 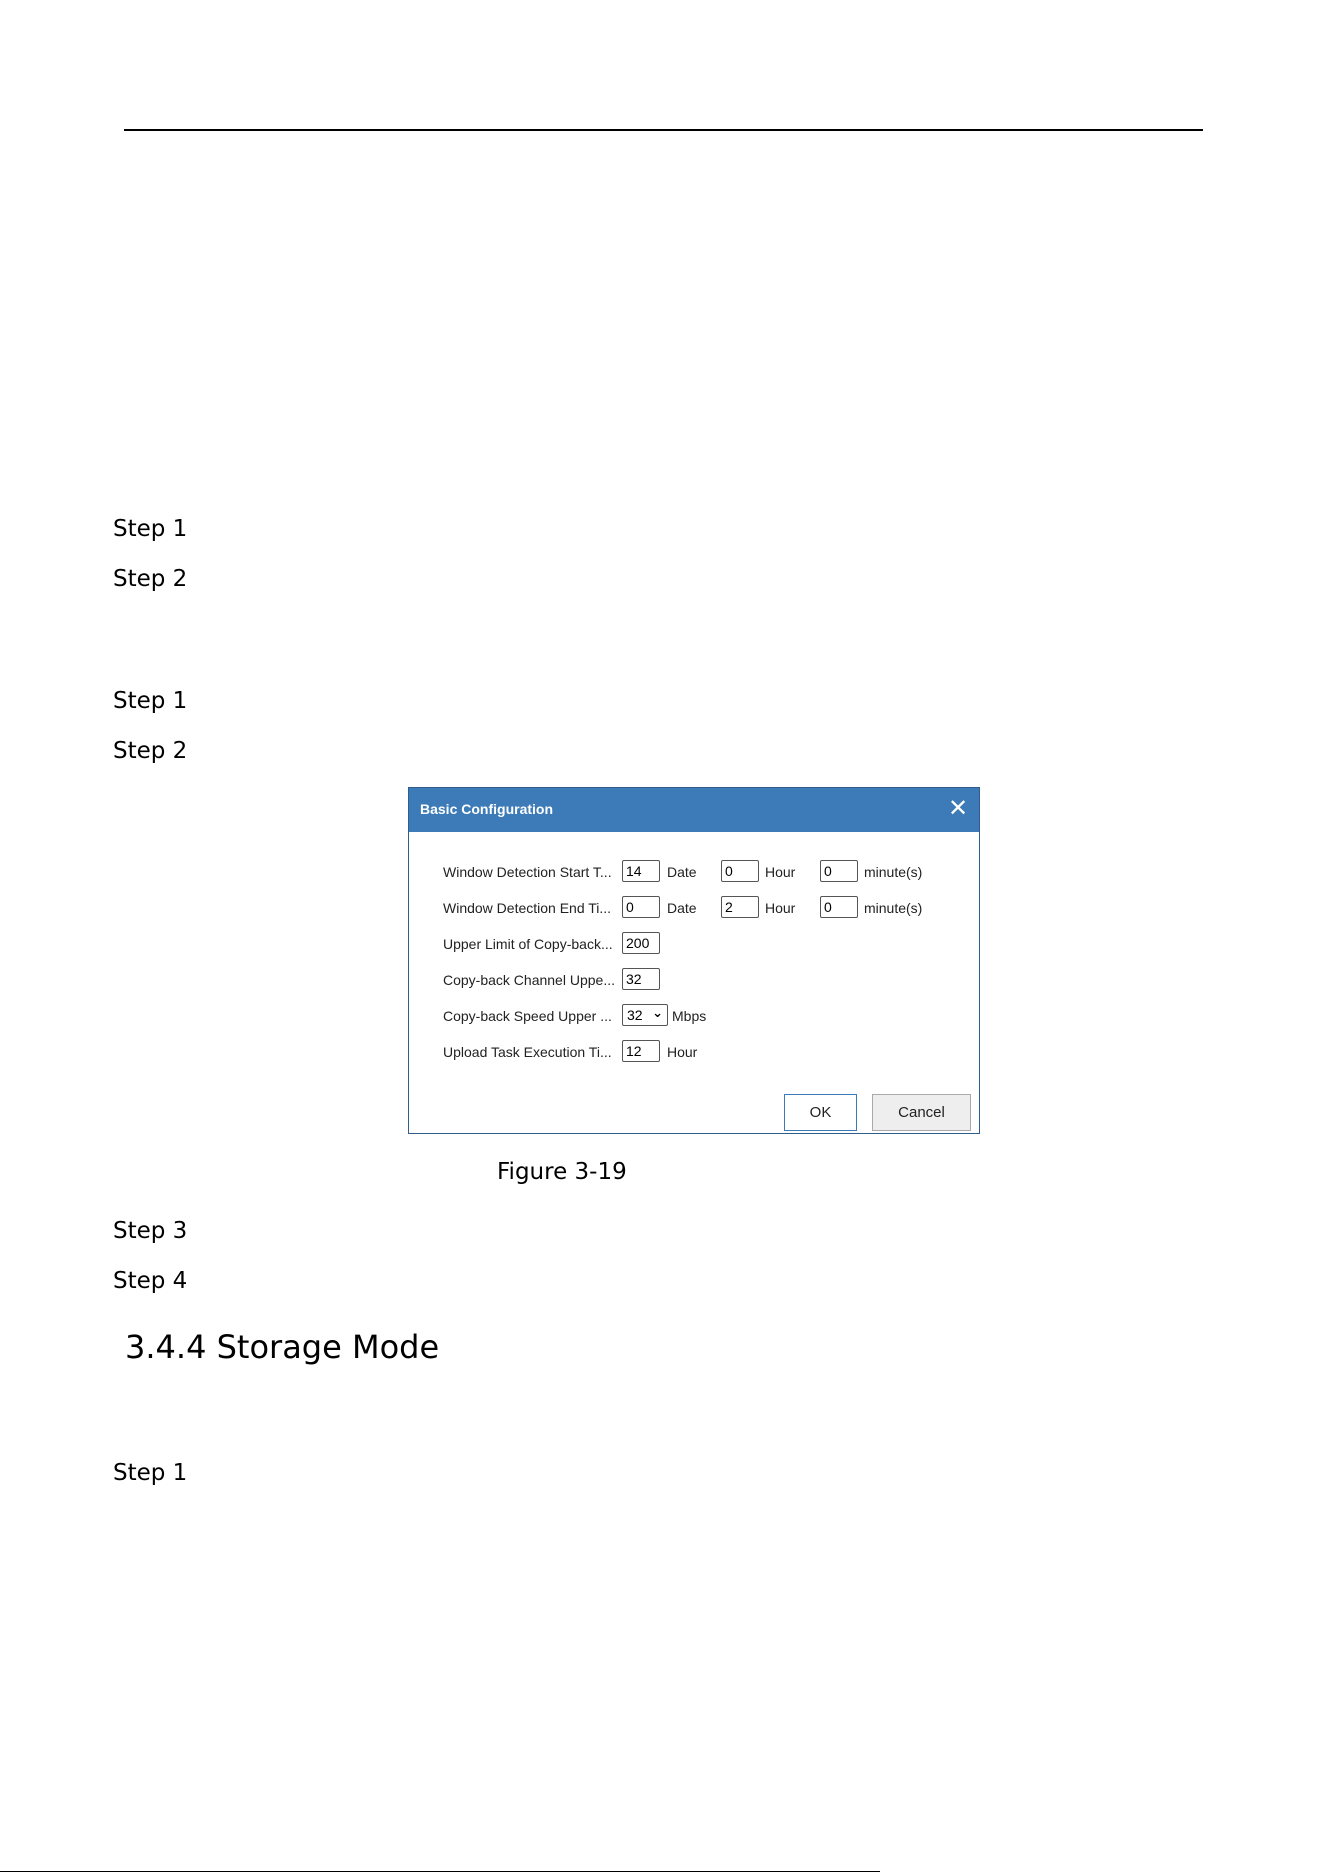 What do you see at coordinates (839, 871) in the screenshot?
I see `start-minute-input` at bounding box center [839, 871].